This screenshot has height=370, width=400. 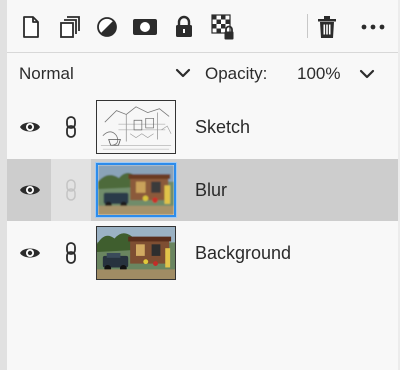 I want to click on background-thumbnail-image, so click(x=136, y=253).